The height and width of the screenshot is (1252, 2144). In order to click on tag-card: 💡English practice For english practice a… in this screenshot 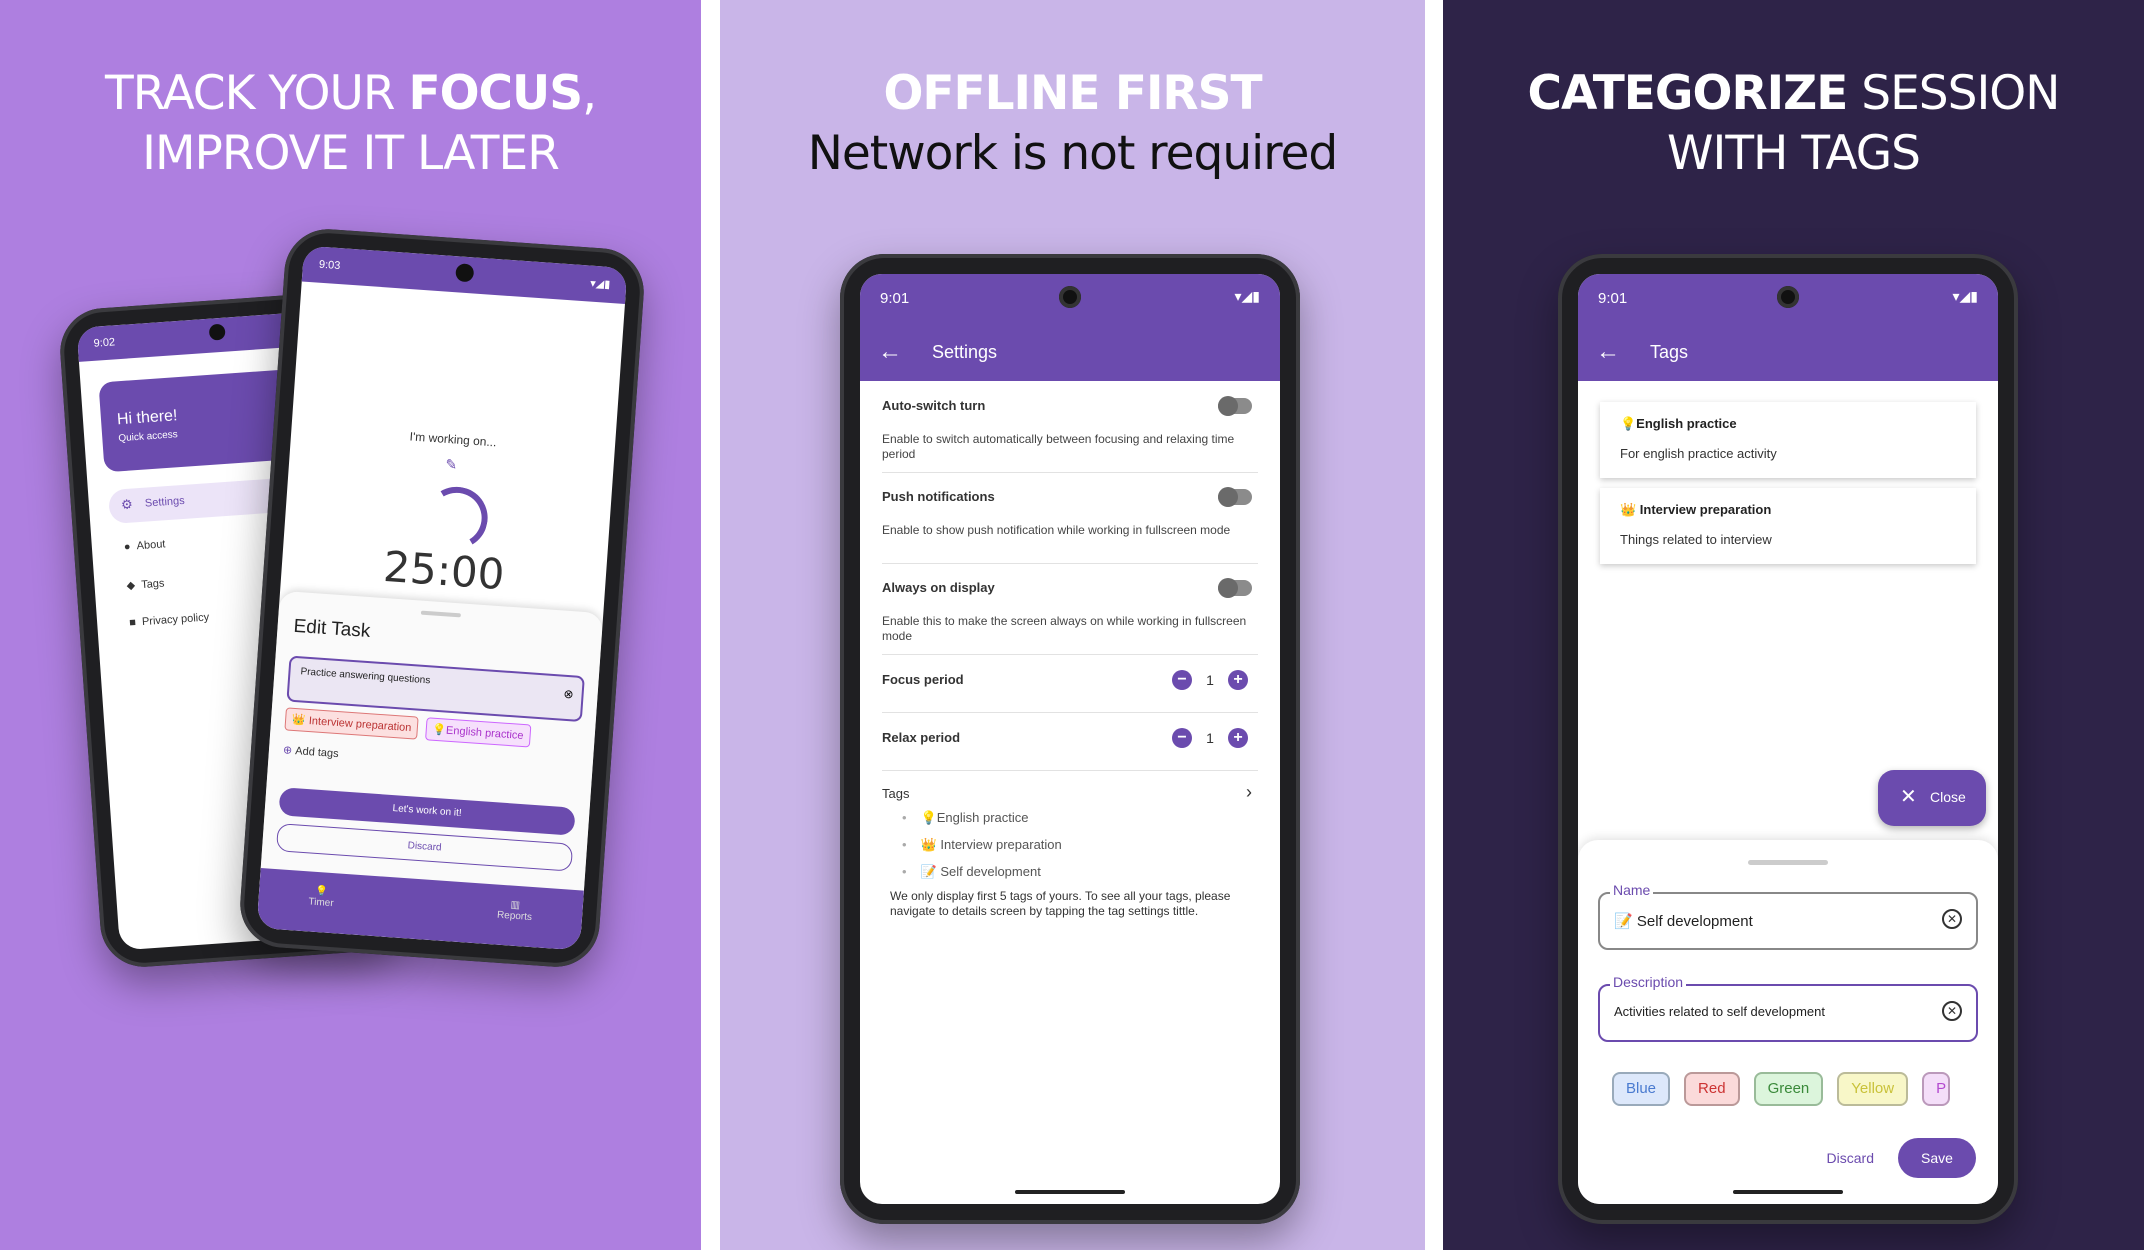, I will do `click(1788, 440)`.